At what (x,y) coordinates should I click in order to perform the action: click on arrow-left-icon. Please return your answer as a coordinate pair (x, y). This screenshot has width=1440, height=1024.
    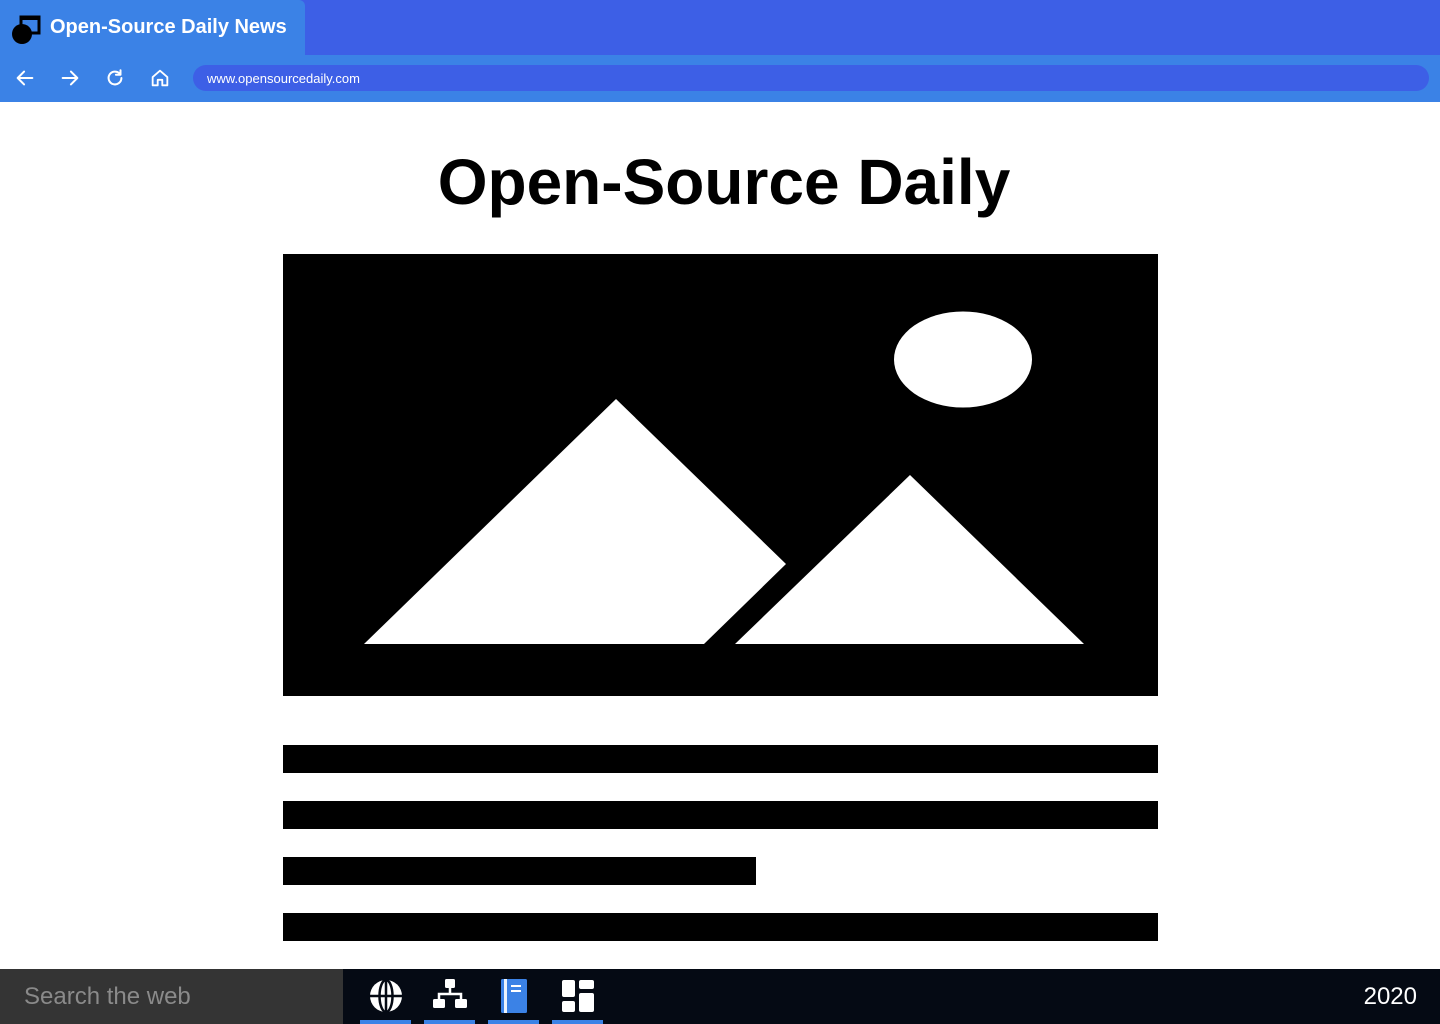
    Looking at the image, I should click on (25, 78).